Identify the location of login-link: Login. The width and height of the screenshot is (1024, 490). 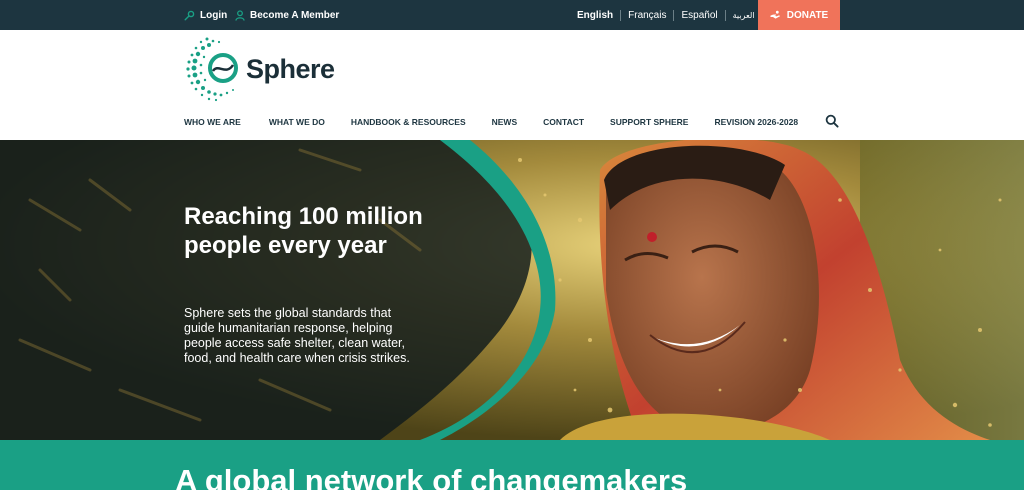
(205, 15).